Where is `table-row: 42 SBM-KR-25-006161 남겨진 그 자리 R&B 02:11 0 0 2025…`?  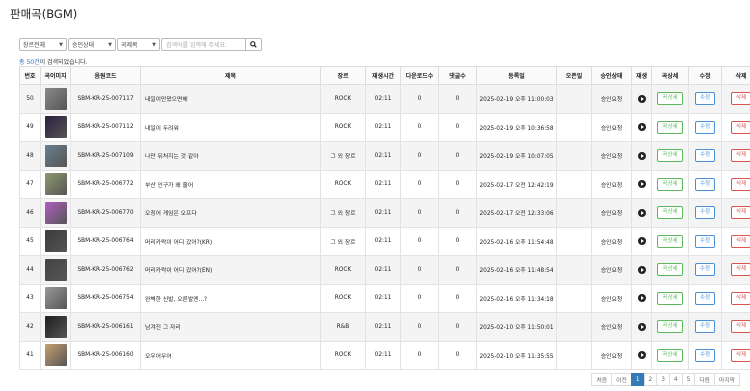
table-row: 42 SBM-KR-25-006161 남겨진 그 자리 R&B 02:11 0 0 2025… is located at coordinates (384, 327).